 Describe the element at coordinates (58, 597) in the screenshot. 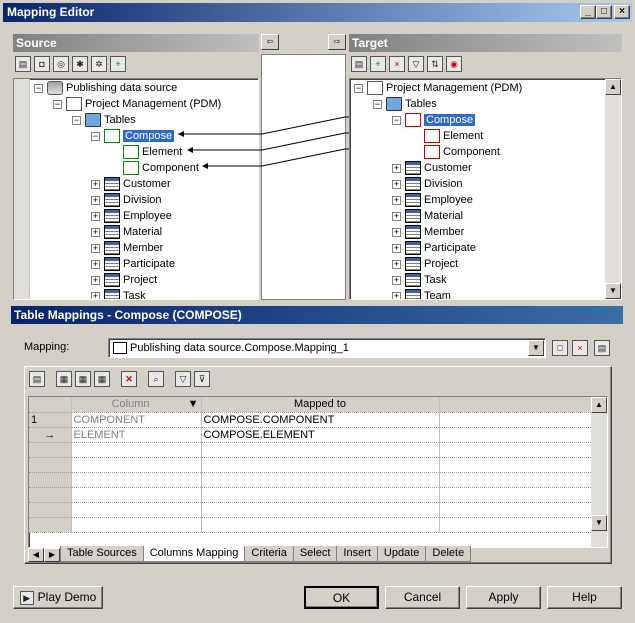

I see `play-demo-button: ▶ Play Demo` at that location.